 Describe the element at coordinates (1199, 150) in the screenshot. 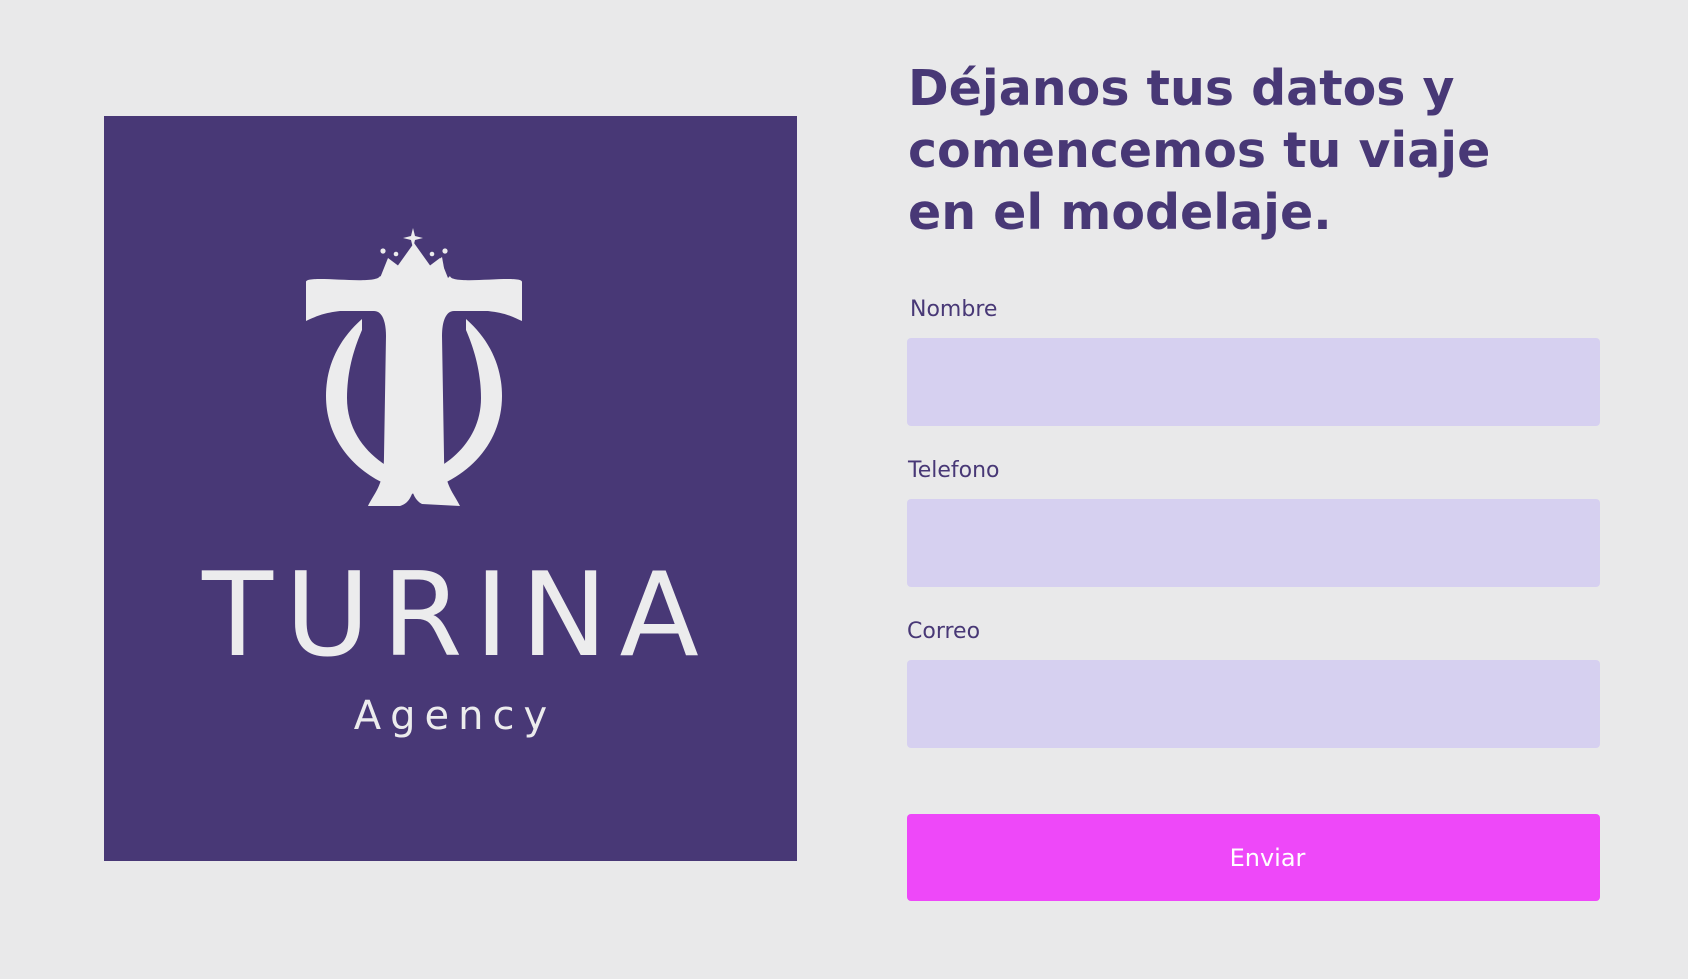

I see `heading-line: comencemos tu viaje` at that location.